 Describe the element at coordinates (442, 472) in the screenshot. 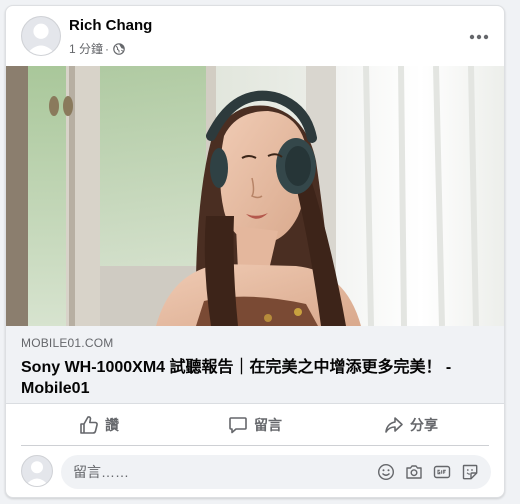

I see `gif-icon` at that location.